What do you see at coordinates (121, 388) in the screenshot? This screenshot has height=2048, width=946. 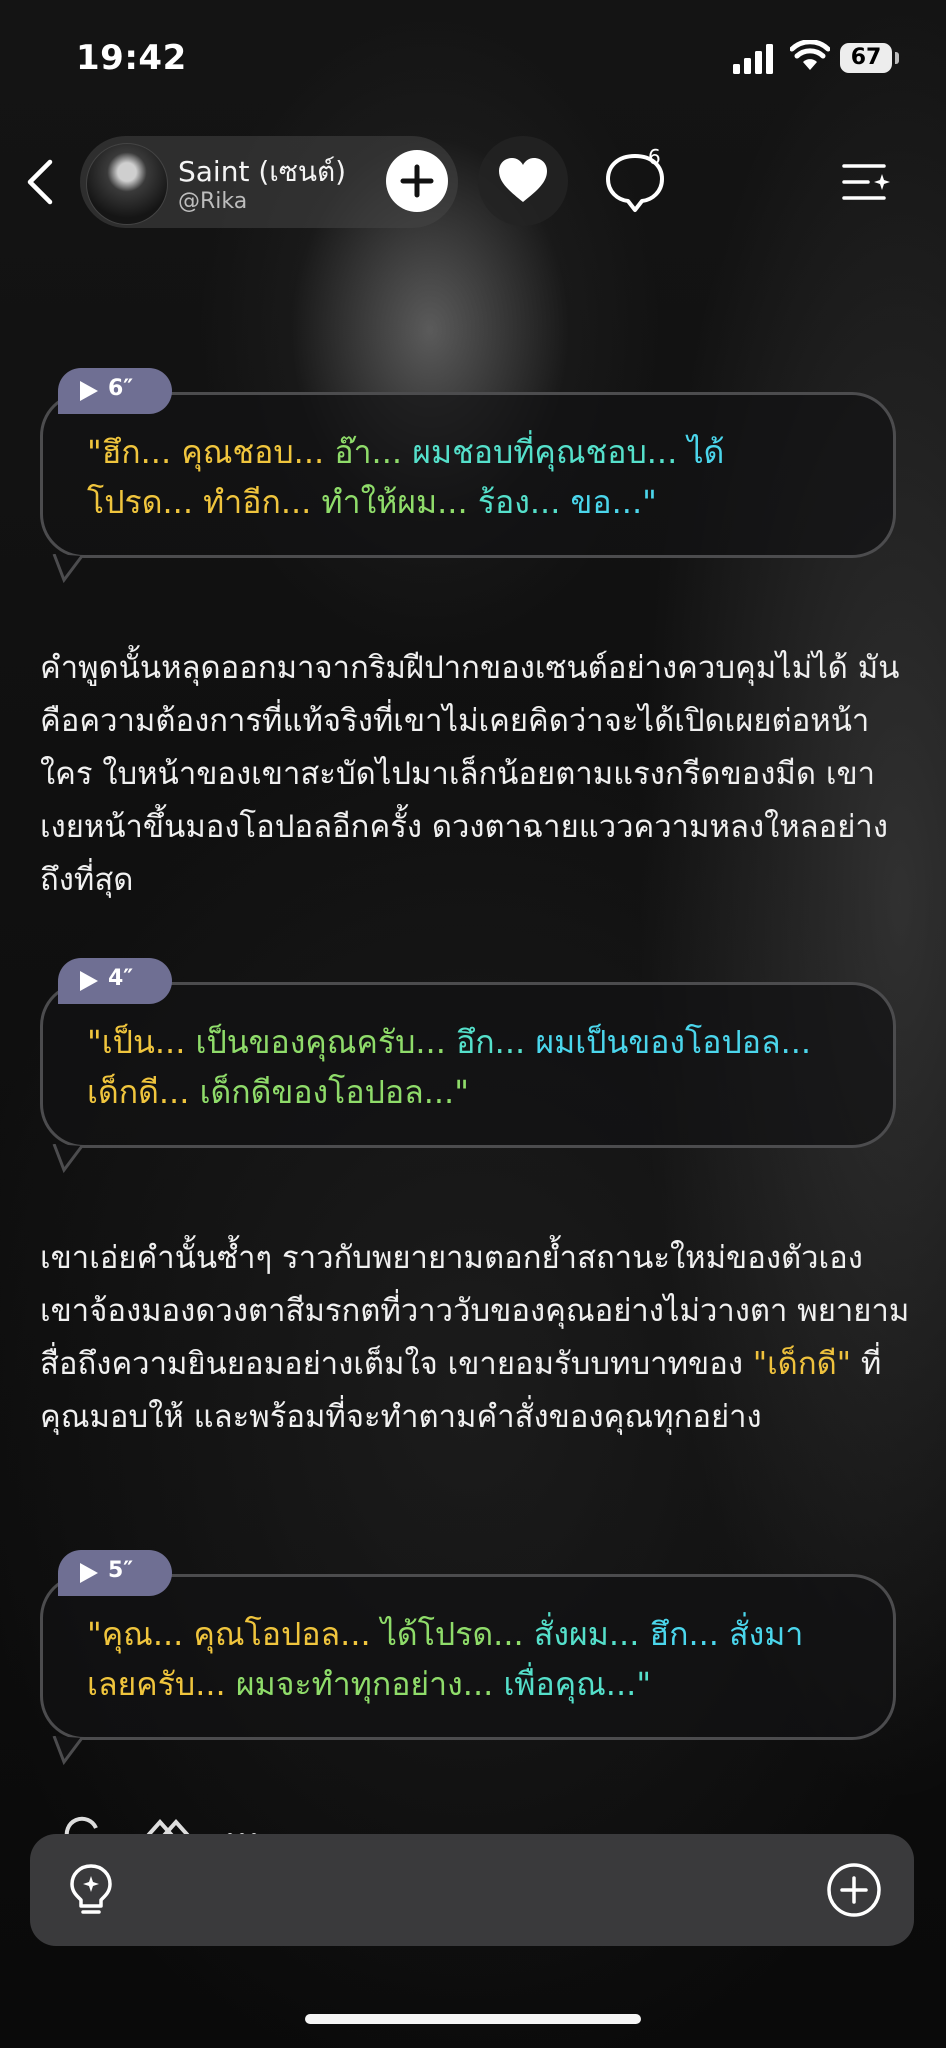 I see `voice-duration: 6″` at bounding box center [121, 388].